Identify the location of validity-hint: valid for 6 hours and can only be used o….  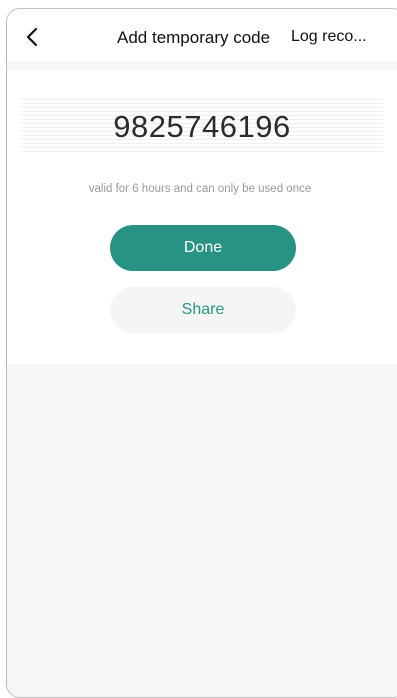
(200, 189).